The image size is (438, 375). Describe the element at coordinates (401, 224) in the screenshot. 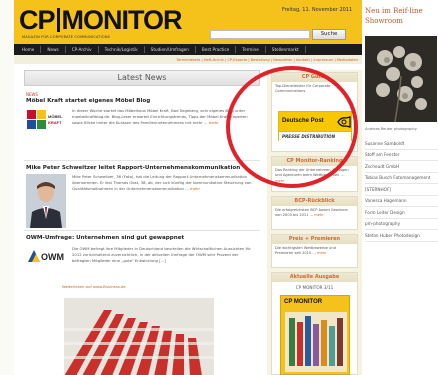

I see `showroom-link: pm-photography` at that location.